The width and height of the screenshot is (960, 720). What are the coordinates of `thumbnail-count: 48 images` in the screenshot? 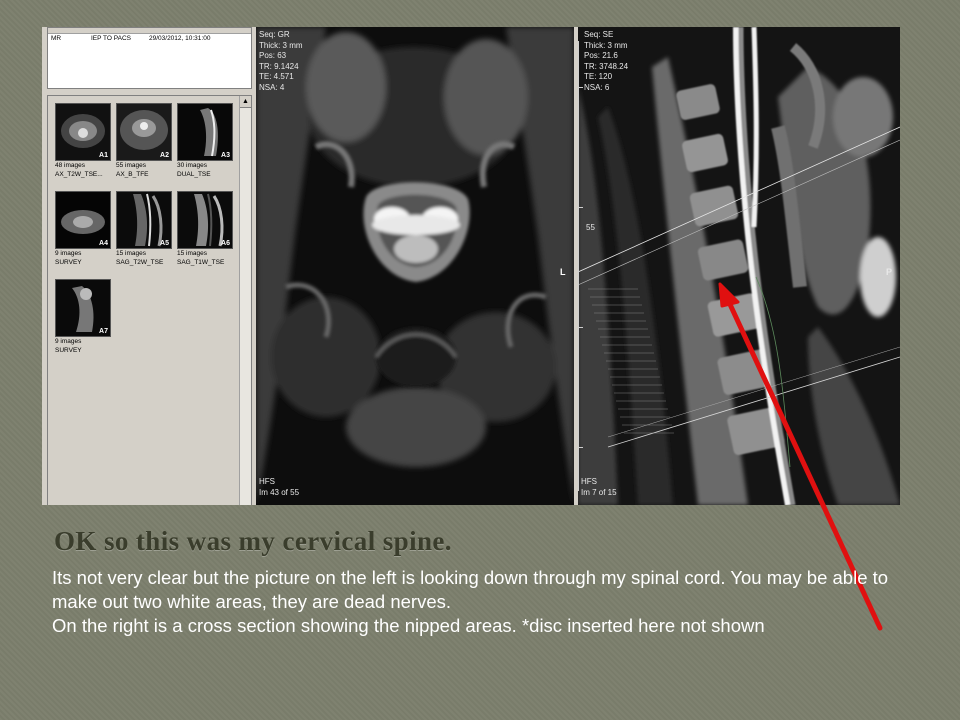 It's located at (70, 165).